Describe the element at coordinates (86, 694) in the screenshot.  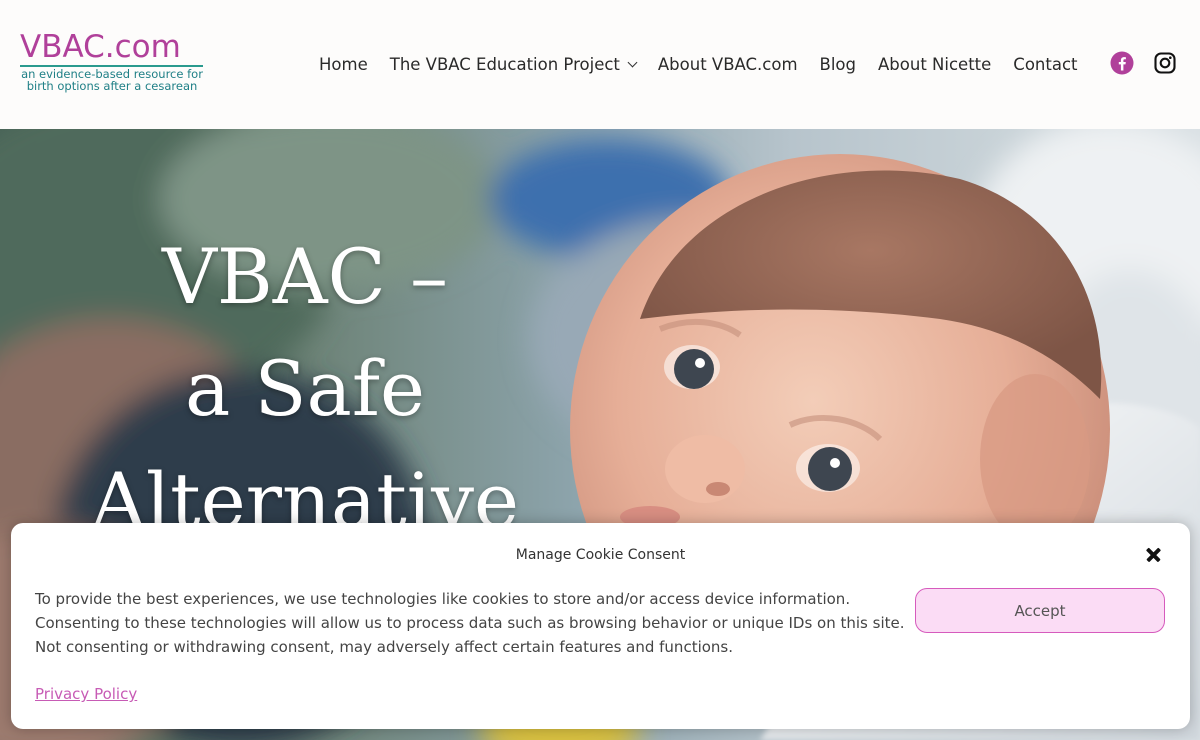
I see `privacy-policy-link: Privacy Policy` at that location.